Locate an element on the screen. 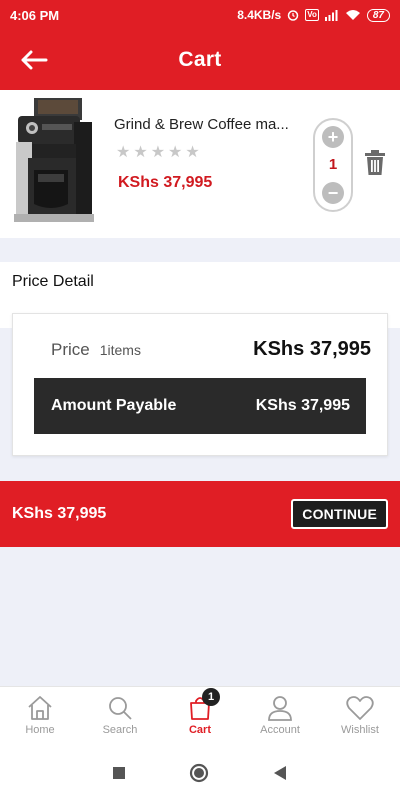  continue-button: CONTINUE is located at coordinates (339, 514).